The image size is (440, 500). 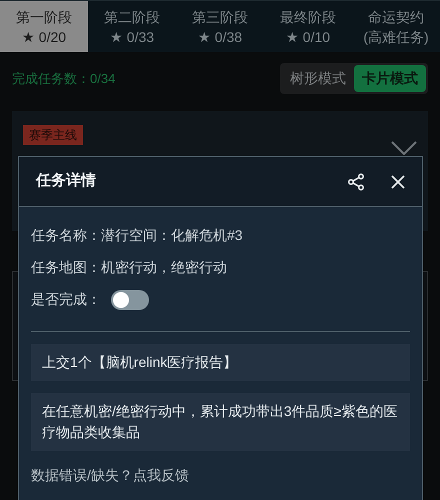 What do you see at coordinates (318, 78) in the screenshot?
I see `view-mode-option: 树形模式` at bounding box center [318, 78].